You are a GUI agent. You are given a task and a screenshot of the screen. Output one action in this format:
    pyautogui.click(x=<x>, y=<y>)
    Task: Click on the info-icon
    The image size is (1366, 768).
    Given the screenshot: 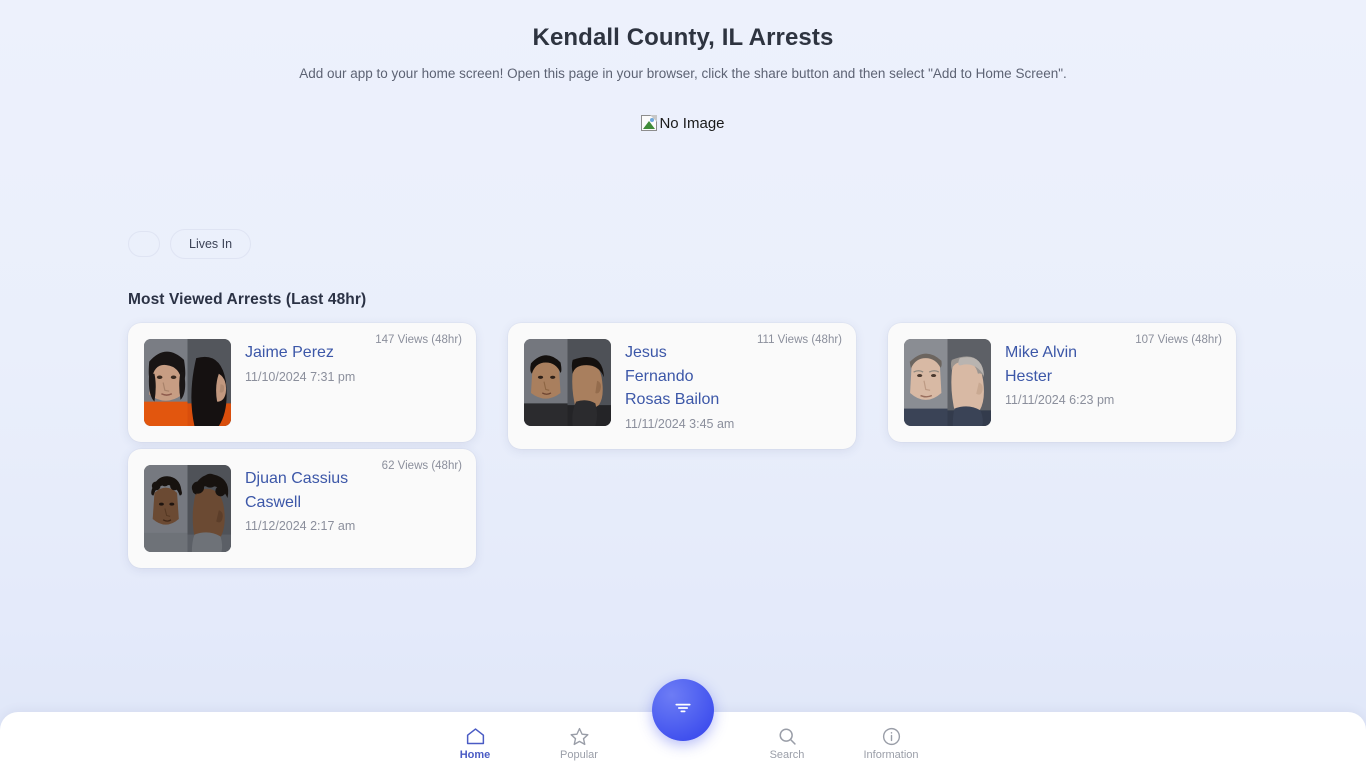 What is the action you would take?
    pyautogui.click(x=891, y=736)
    